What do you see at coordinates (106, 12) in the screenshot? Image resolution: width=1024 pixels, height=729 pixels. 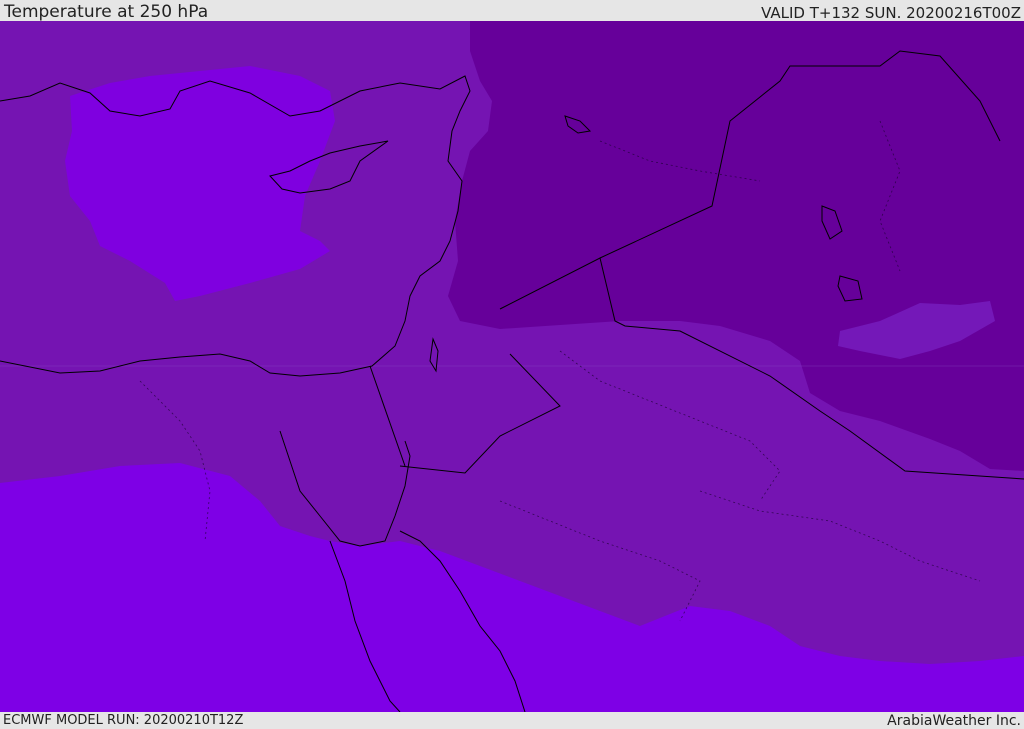 I see `map-title: Temperature at 250 hPa` at bounding box center [106, 12].